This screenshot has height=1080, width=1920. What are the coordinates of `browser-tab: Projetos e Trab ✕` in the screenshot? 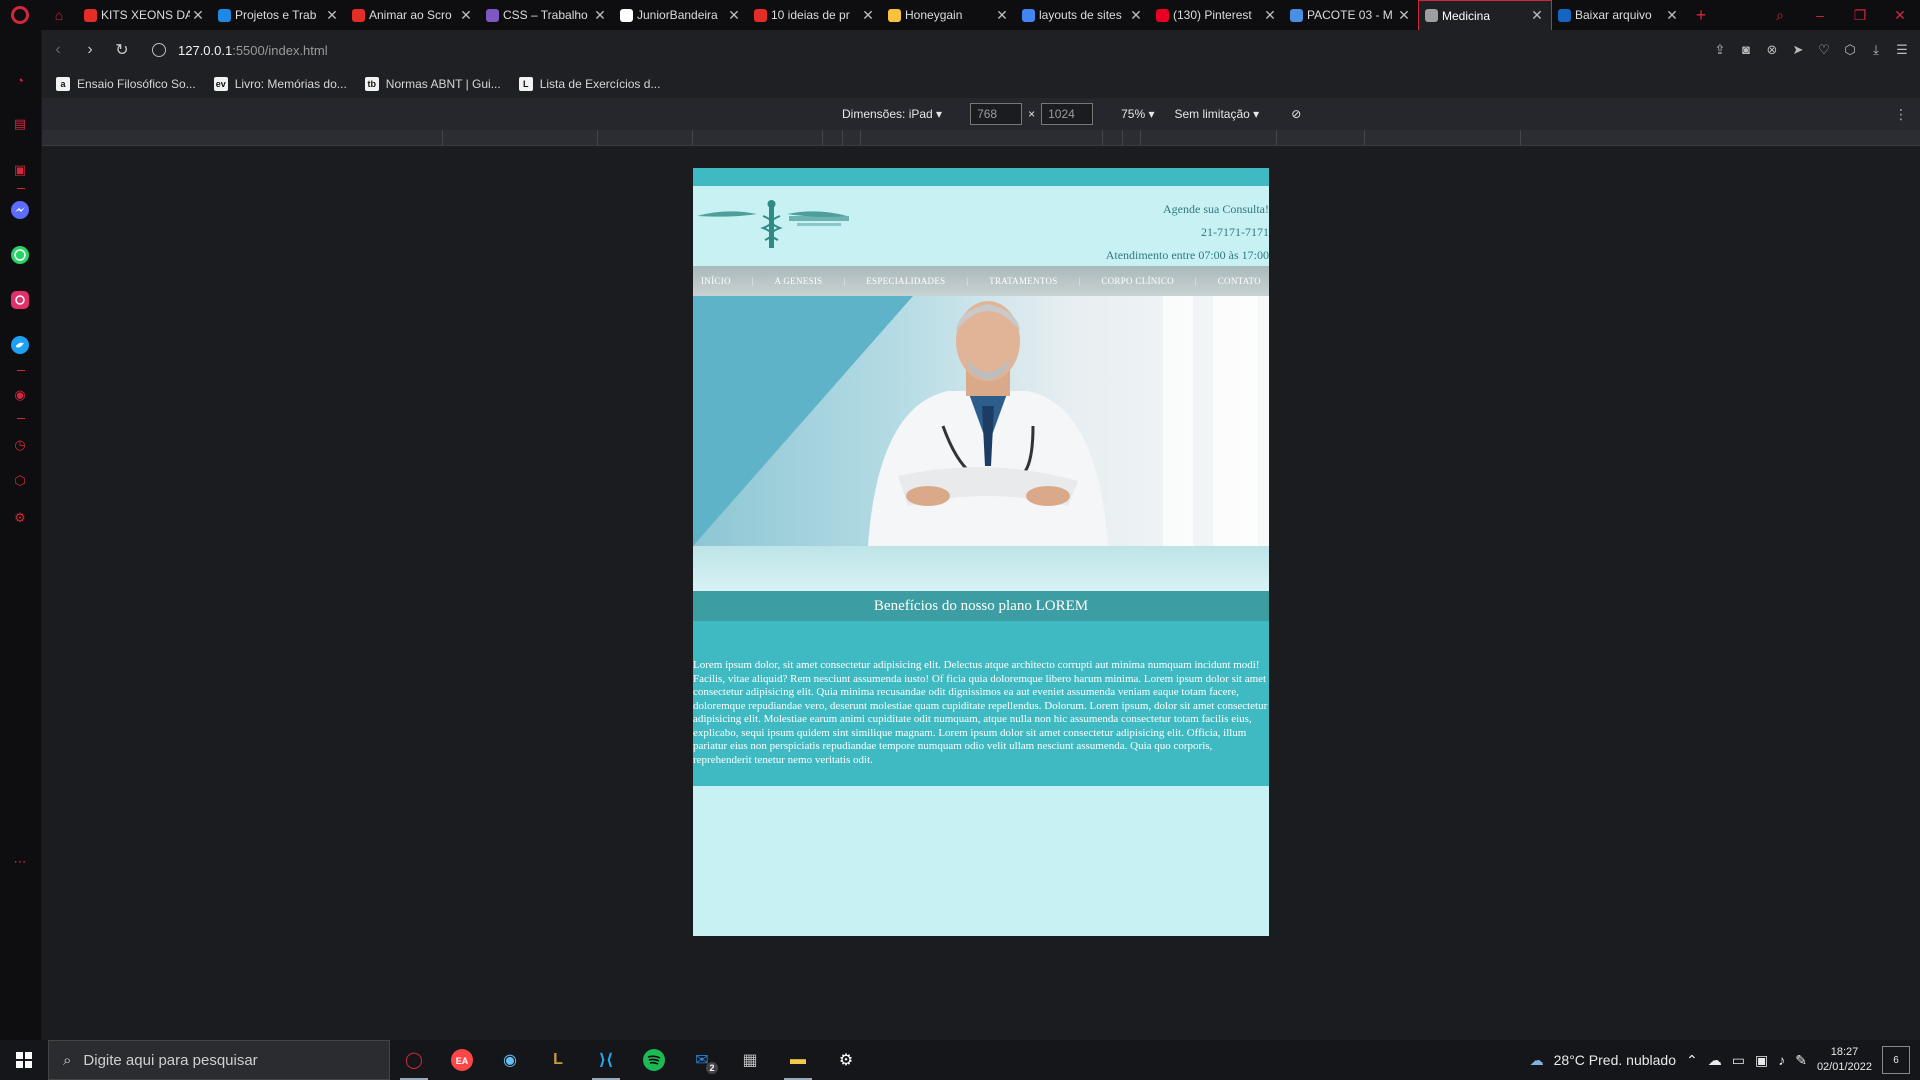 It's located at (279, 15).